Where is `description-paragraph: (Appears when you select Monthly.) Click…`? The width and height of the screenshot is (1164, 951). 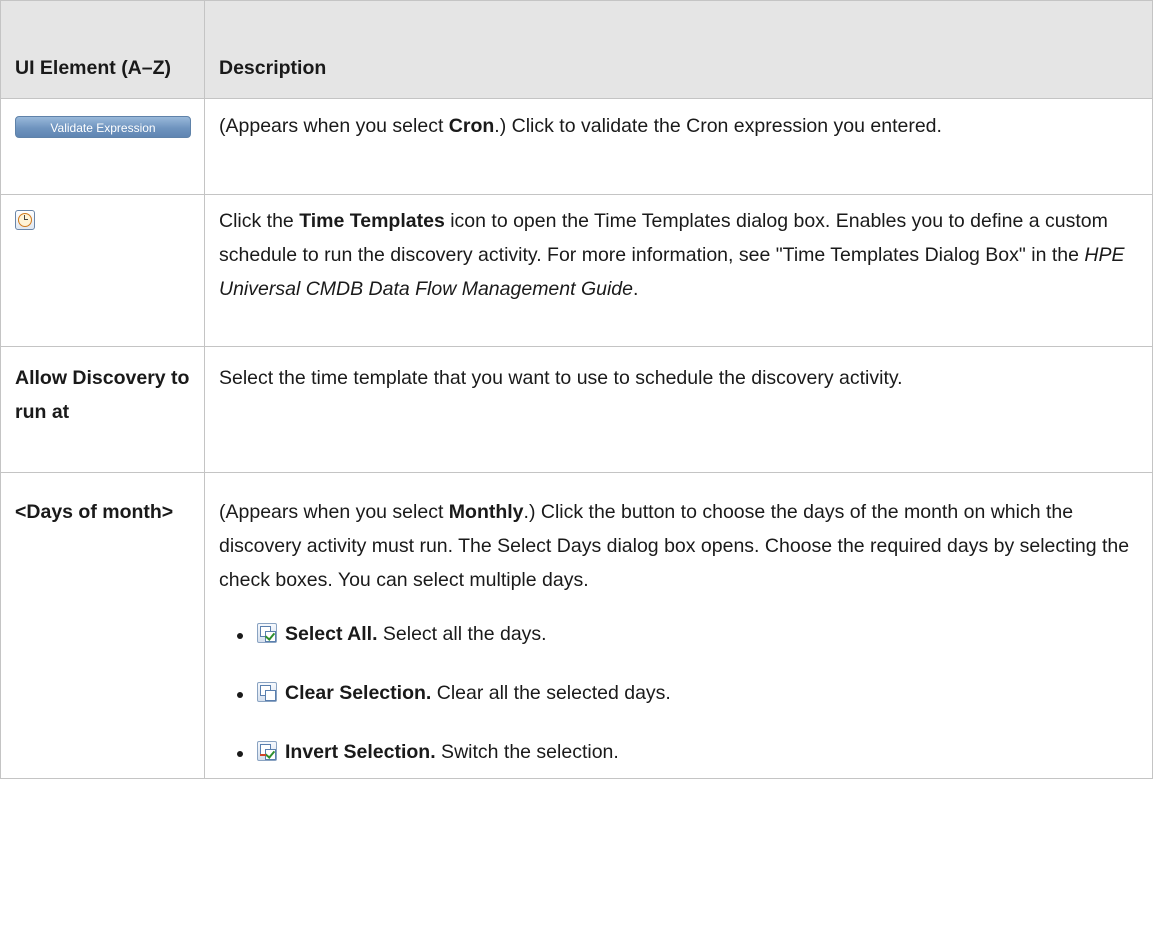 description-paragraph: (Appears when you select Monthly.) Click… is located at coordinates (678, 546).